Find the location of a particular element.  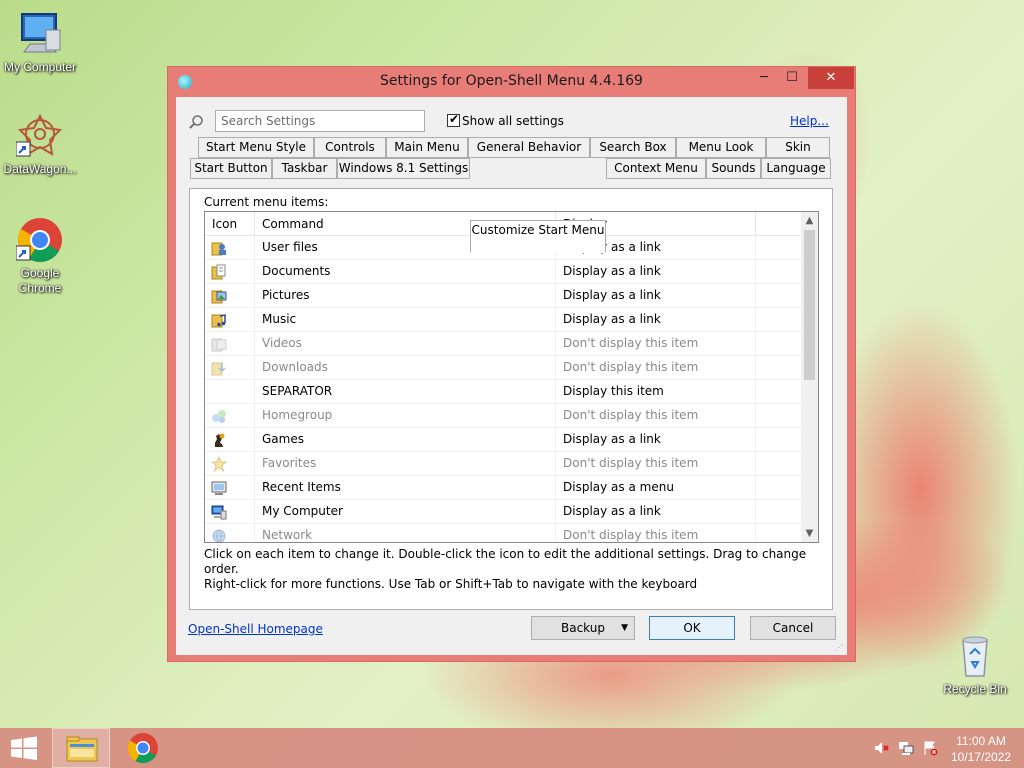

search-settings-input: Search Settings is located at coordinates (320, 121).